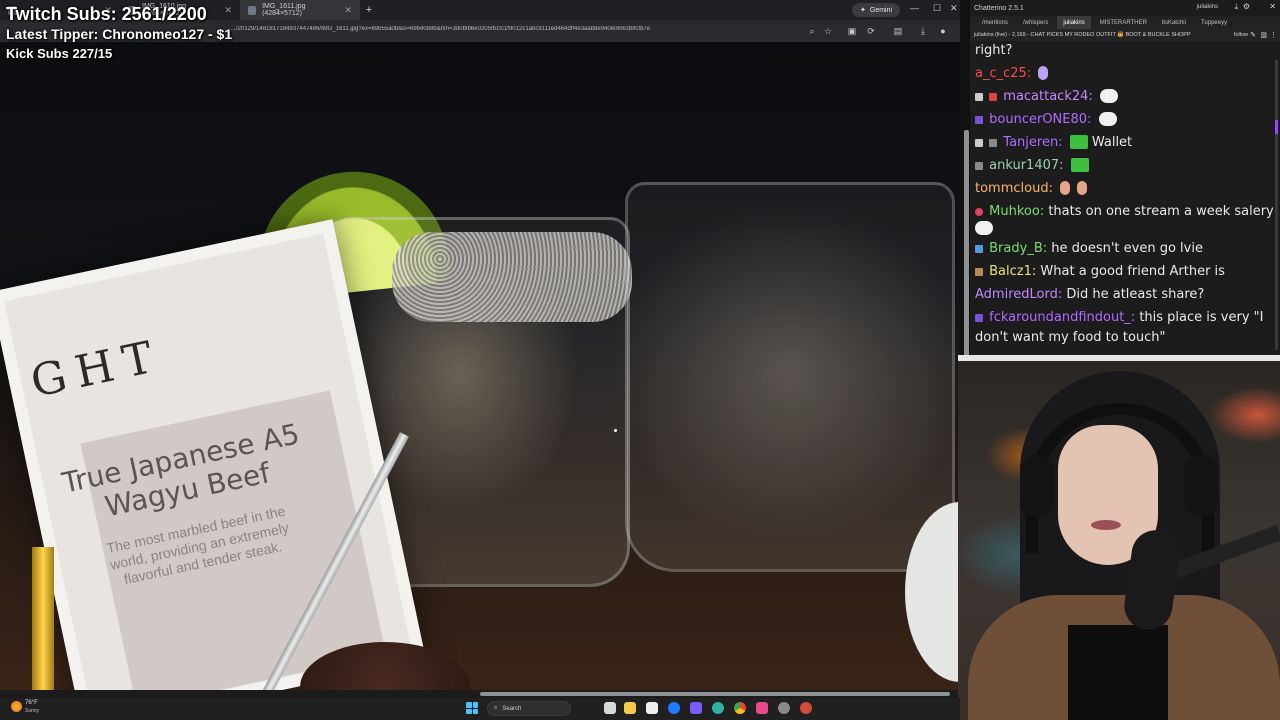 Image resolution: width=1280 pixels, height=720 pixels. What do you see at coordinates (615, 430) in the screenshot?
I see `mouse-cursor` at bounding box center [615, 430].